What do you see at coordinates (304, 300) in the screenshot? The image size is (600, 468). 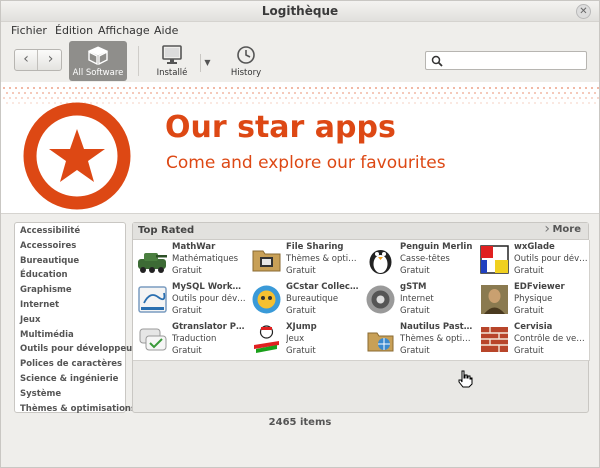 I see `app-tile-gcstar: GCstar Collecti… Bureautique Gratuit` at bounding box center [304, 300].